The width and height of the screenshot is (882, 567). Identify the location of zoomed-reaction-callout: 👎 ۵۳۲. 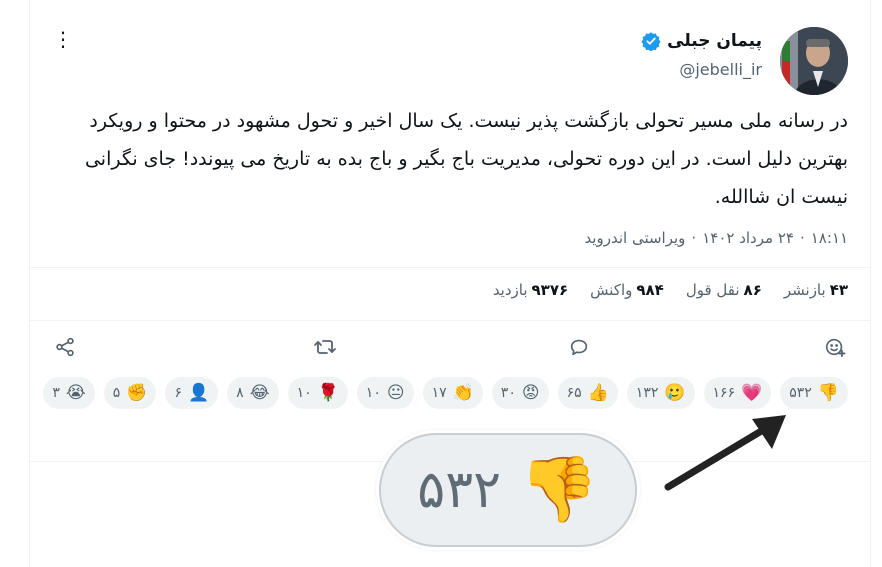
(508, 490).